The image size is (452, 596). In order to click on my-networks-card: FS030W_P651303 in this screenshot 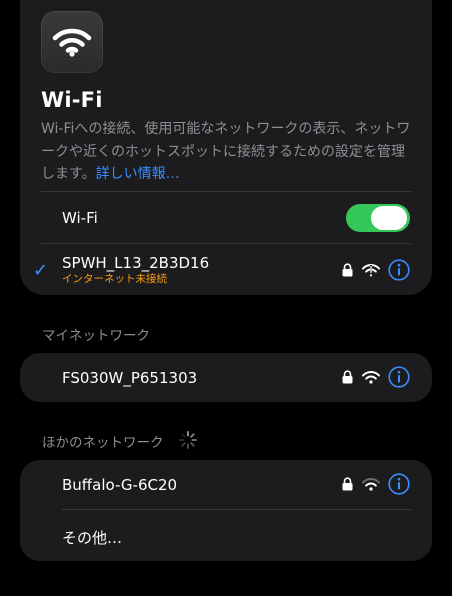, I will do `click(226, 377)`.